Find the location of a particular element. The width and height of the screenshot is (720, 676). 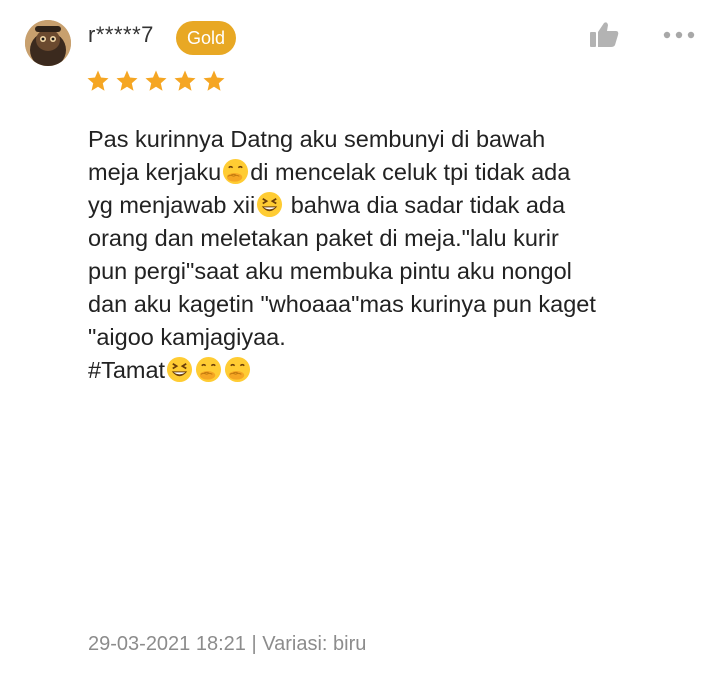

membership-badge: Gold is located at coordinates (206, 38).